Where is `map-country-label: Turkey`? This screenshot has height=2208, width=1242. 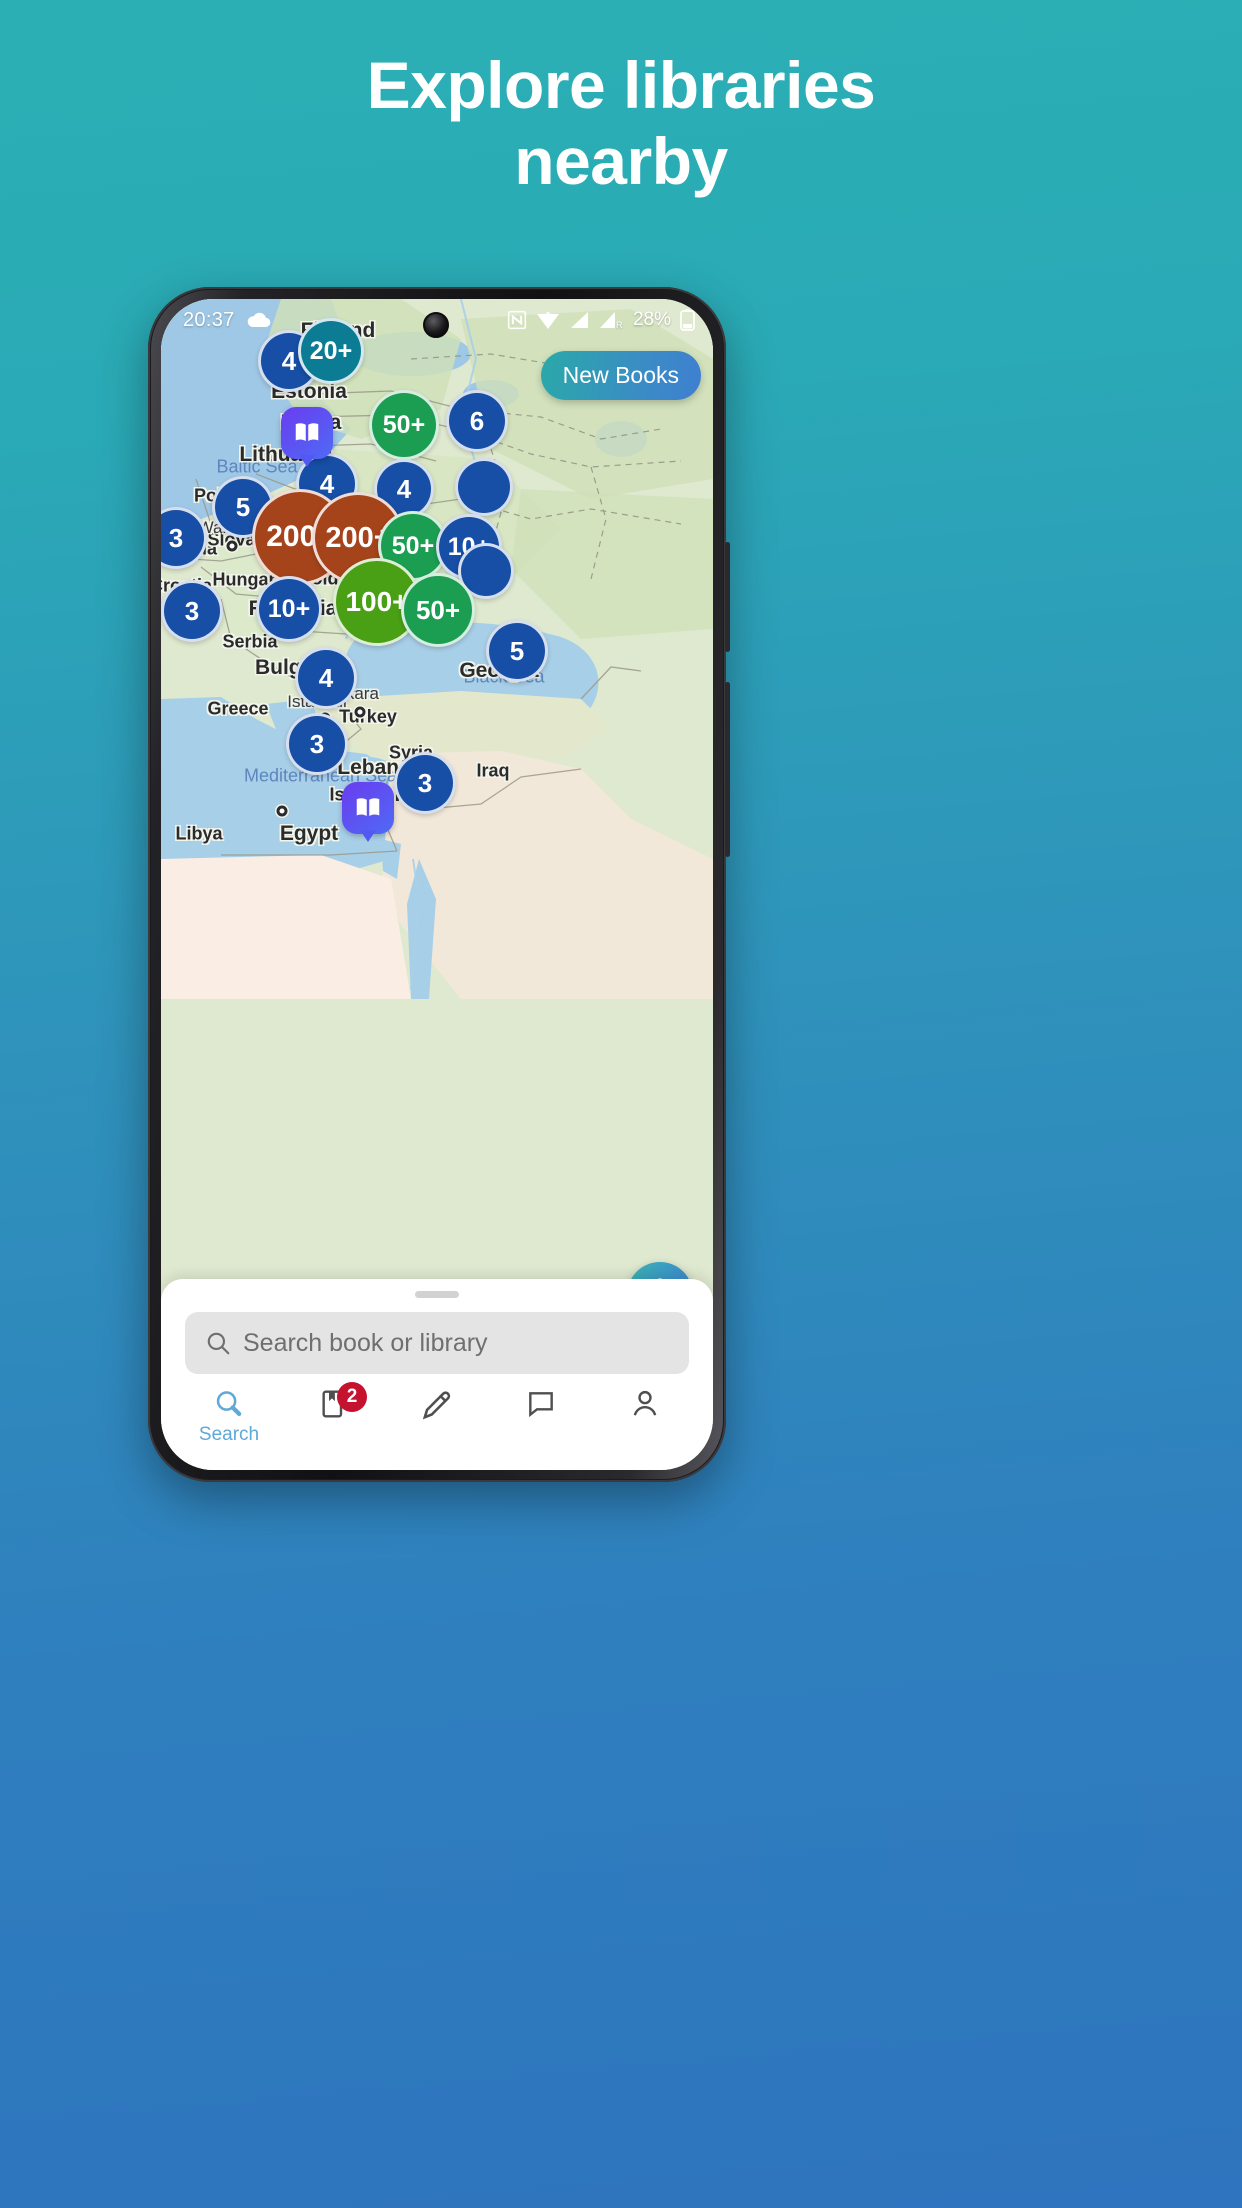 map-country-label: Turkey is located at coordinates (368, 716).